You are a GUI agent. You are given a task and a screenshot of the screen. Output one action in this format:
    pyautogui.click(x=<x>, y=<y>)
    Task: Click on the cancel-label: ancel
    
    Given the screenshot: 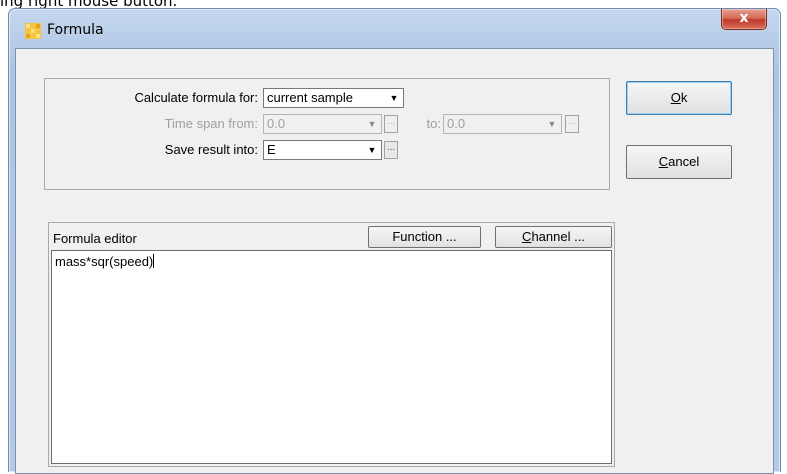 What is the action you would take?
    pyautogui.click(x=684, y=161)
    